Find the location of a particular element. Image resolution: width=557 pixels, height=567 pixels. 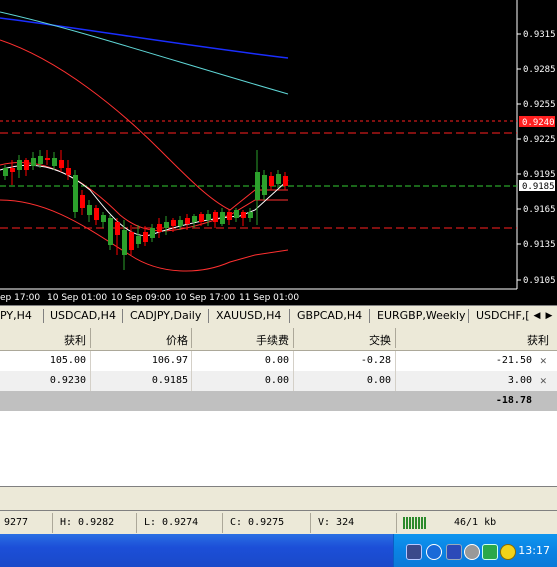

header-swap: 交换 is located at coordinates (342, 340).